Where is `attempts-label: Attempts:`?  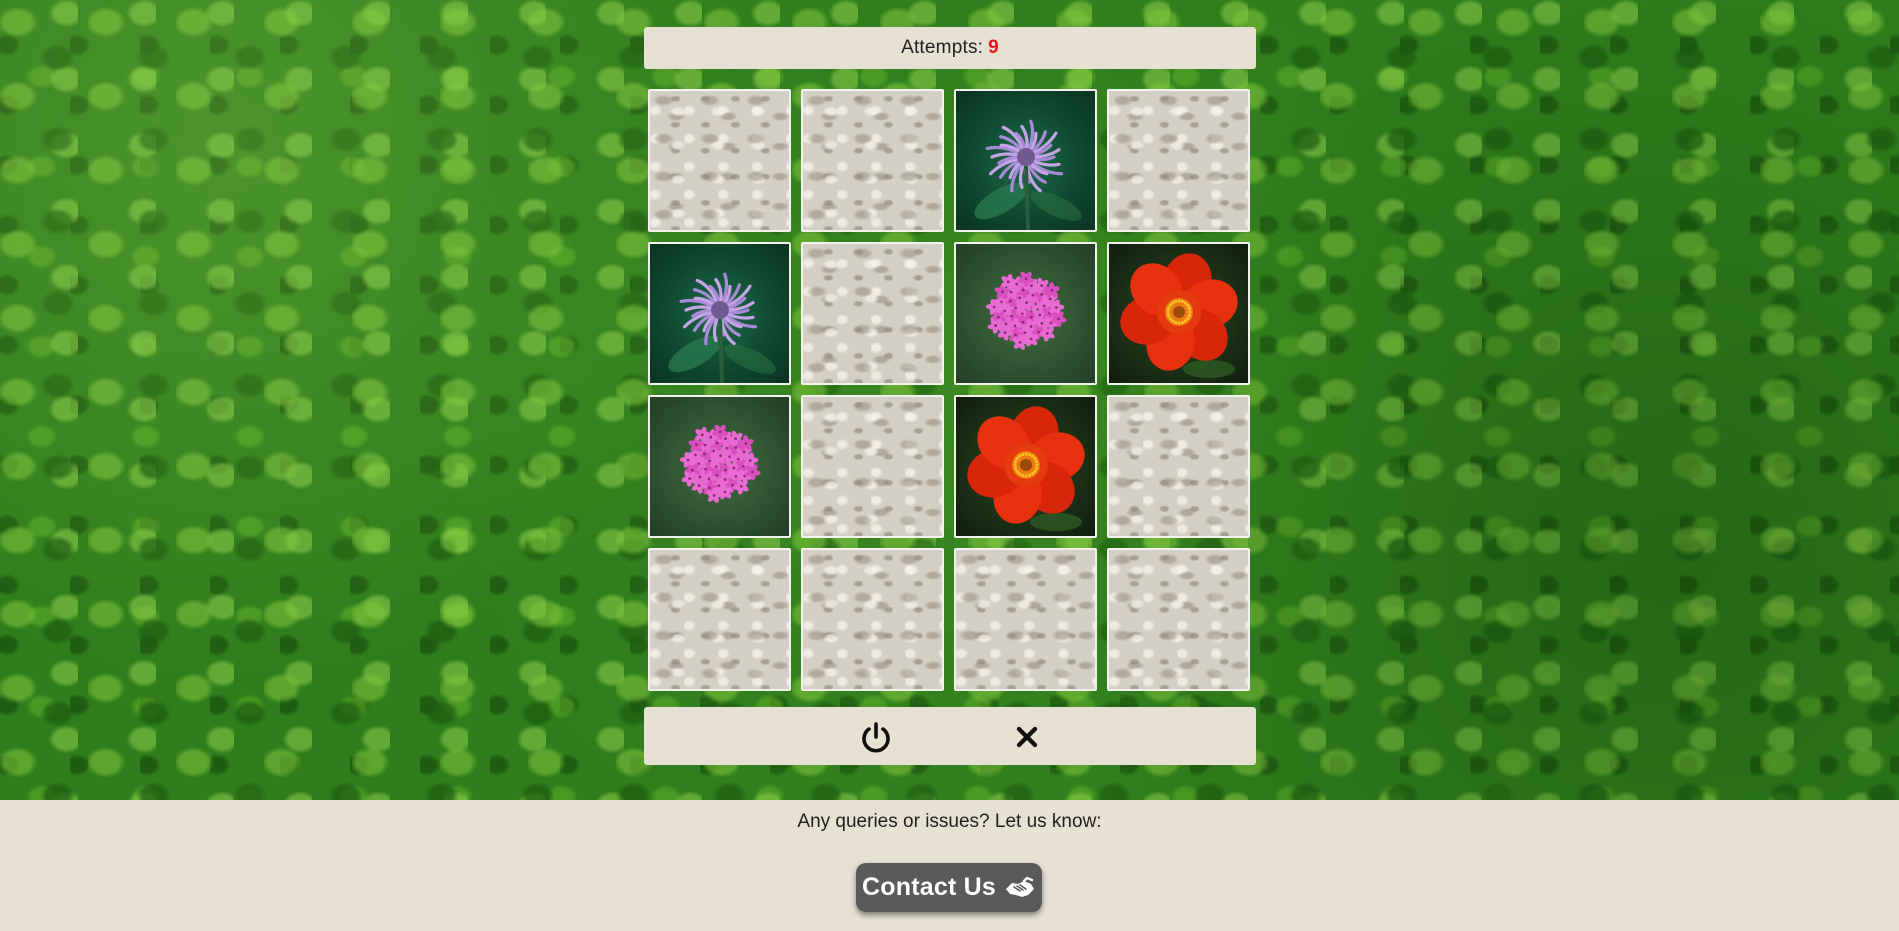 attempts-label: Attempts: is located at coordinates (942, 47).